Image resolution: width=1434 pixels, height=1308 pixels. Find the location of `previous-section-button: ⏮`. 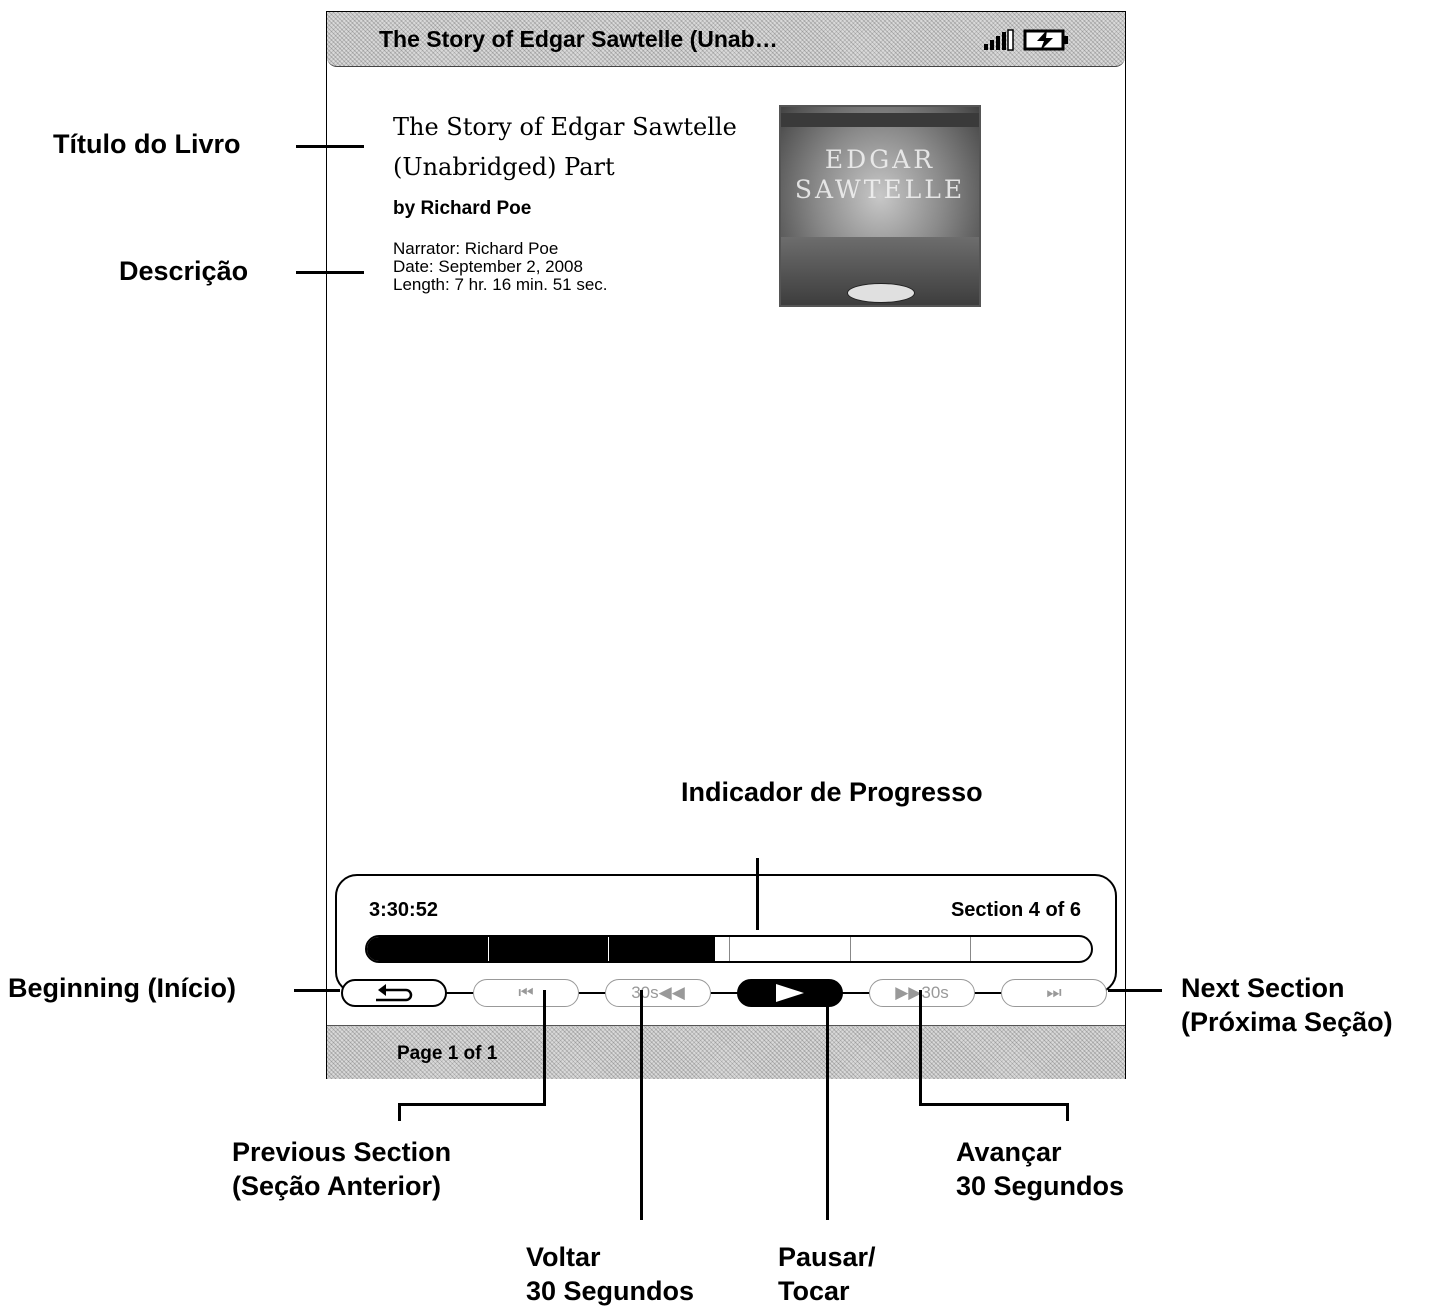

previous-section-button: ⏮ is located at coordinates (526, 993).